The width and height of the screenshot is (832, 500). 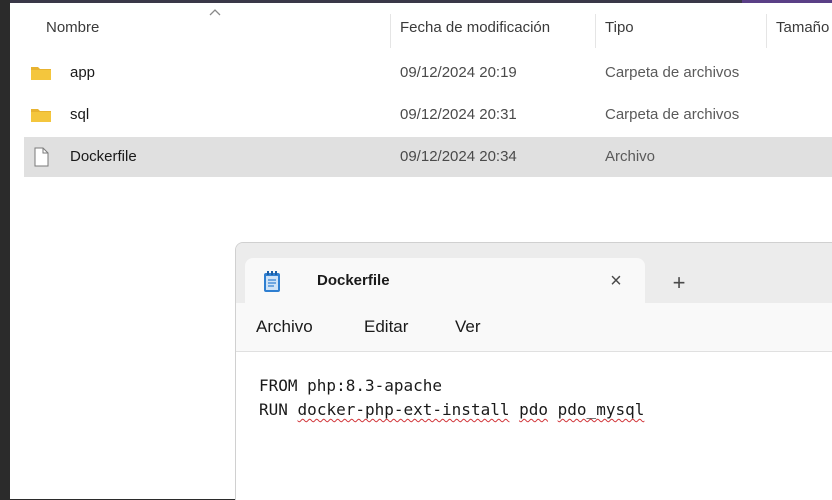 I want to click on window-top-edge, so click(x=421, y=1).